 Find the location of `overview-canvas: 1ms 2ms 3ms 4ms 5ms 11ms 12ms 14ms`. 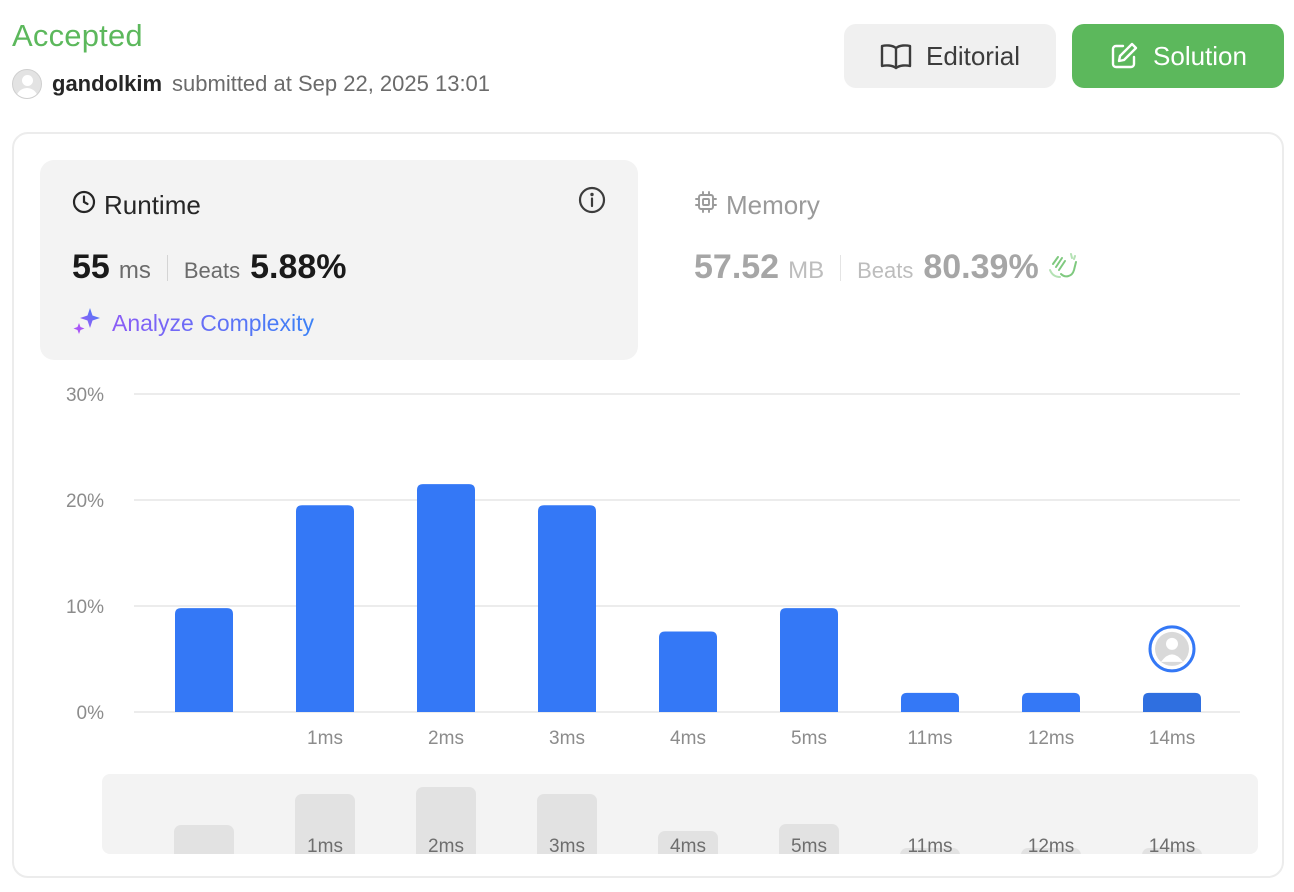

overview-canvas: 1ms 2ms 3ms 4ms 5ms 11ms 12ms 14ms is located at coordinates (688, 820).